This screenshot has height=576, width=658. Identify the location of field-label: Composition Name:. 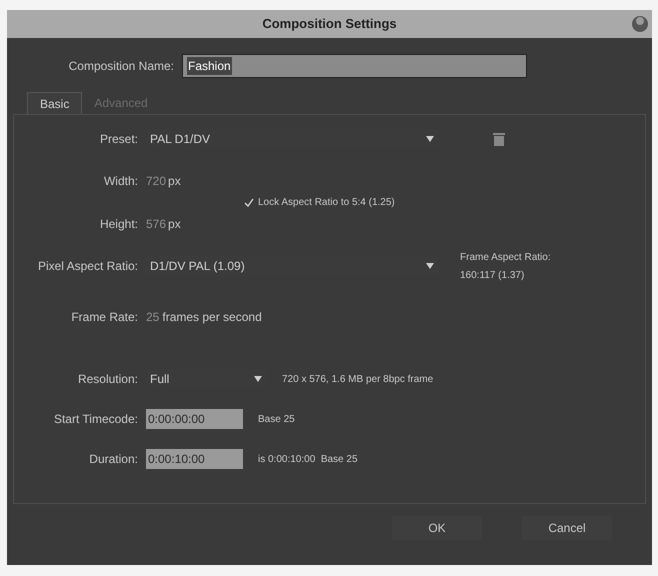
(121, 66).